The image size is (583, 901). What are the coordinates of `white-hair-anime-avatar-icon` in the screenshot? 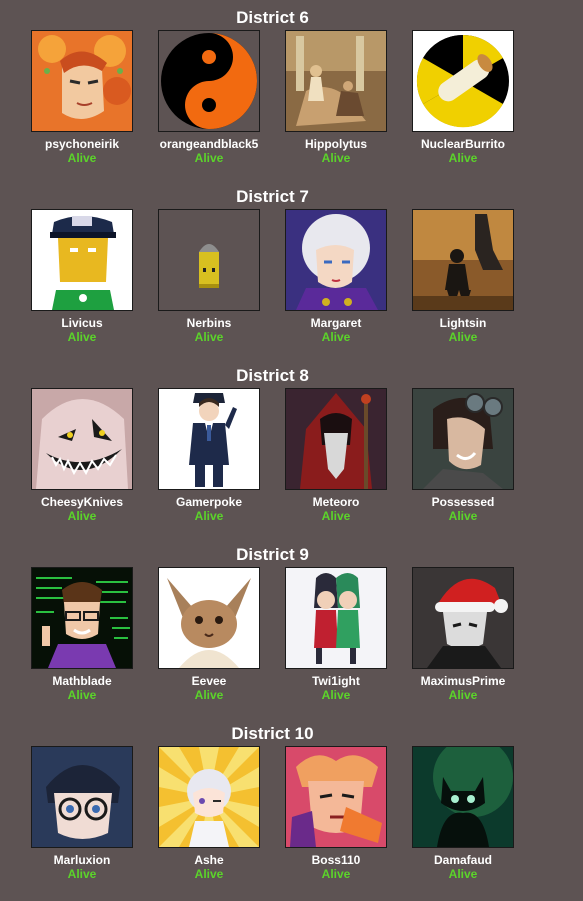 It's located at (336, 260).